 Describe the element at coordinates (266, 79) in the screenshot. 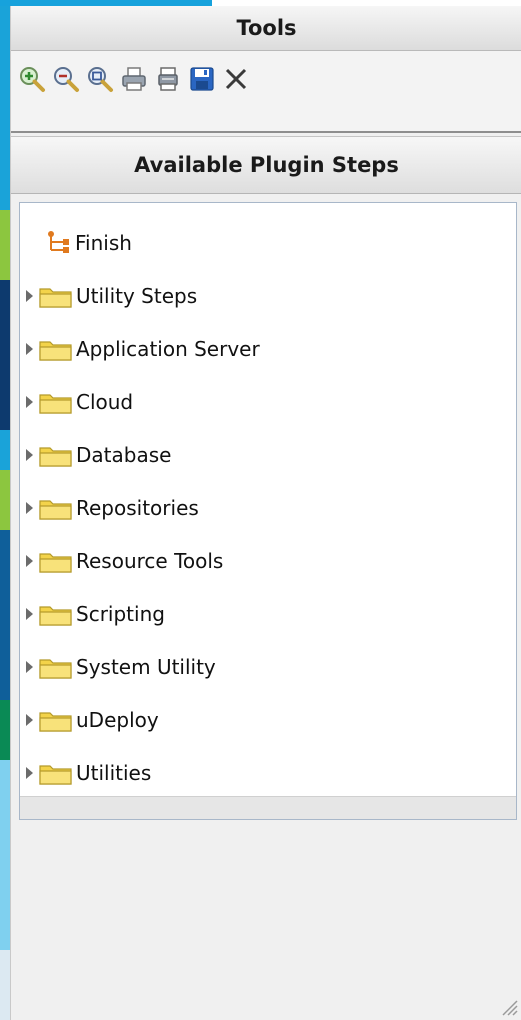

I see `toolbar` at that location.